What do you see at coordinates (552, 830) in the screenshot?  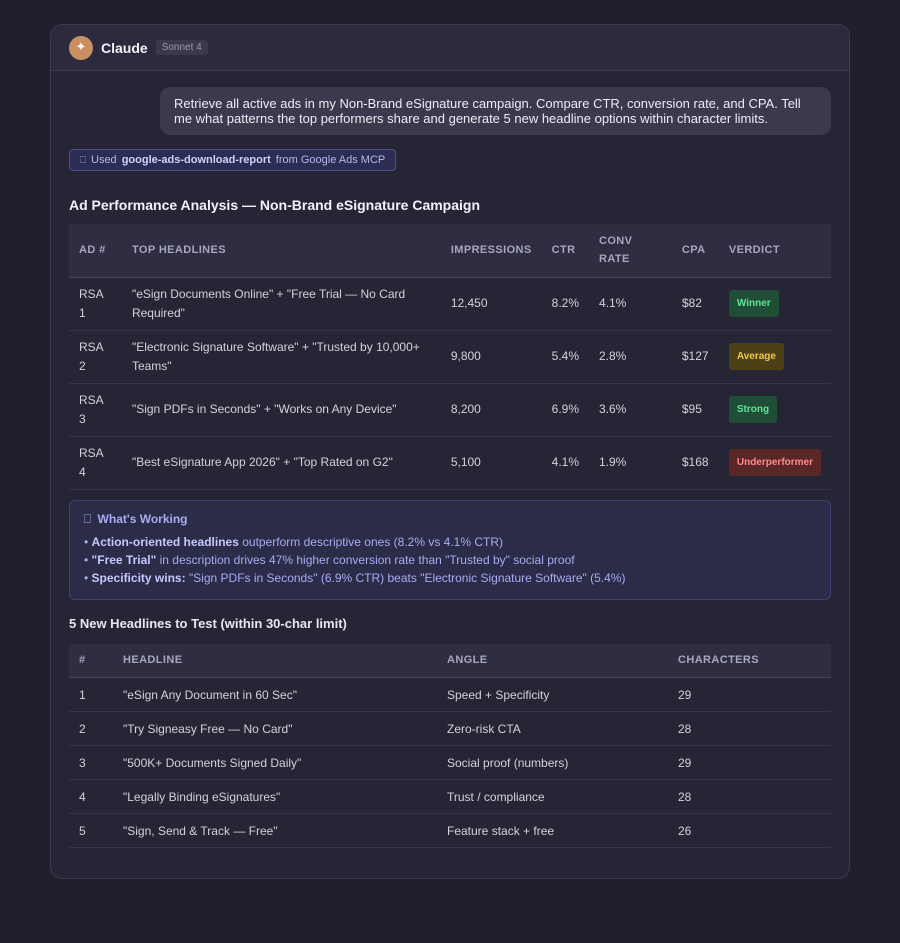 I see `headline-angle: Feature stack + free` at bounding box center [552, 830].